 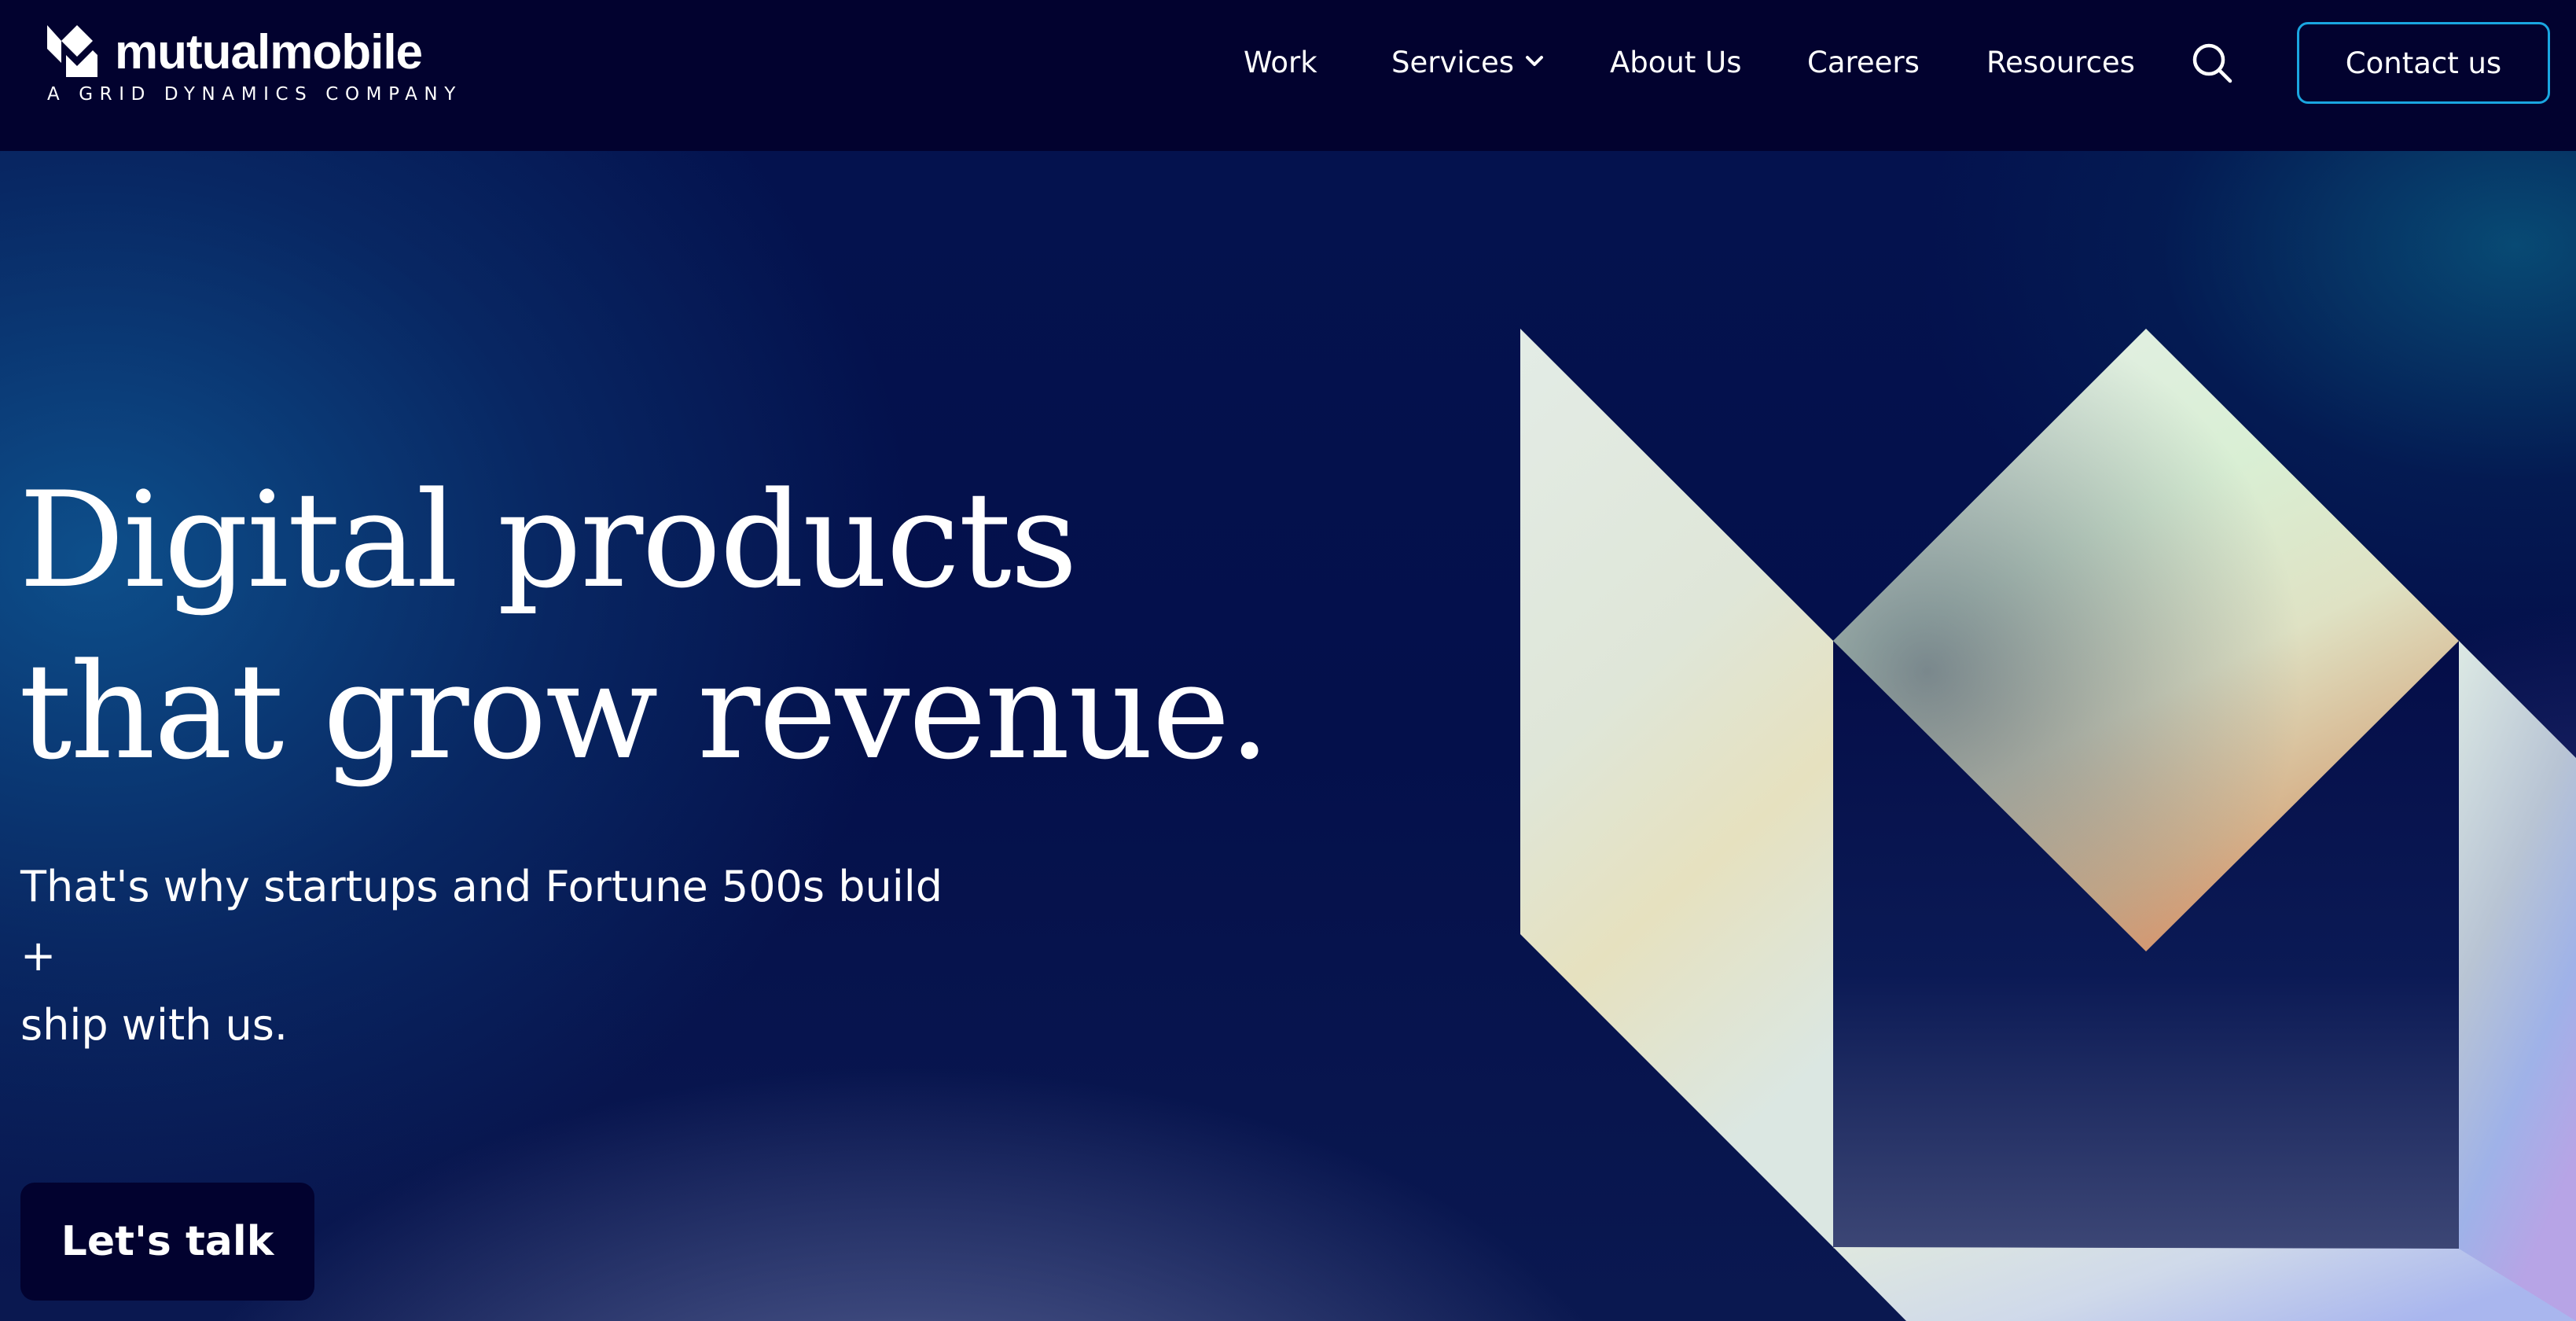 I want to click on nav-item-label: Services, so click(x=1453, y=62).